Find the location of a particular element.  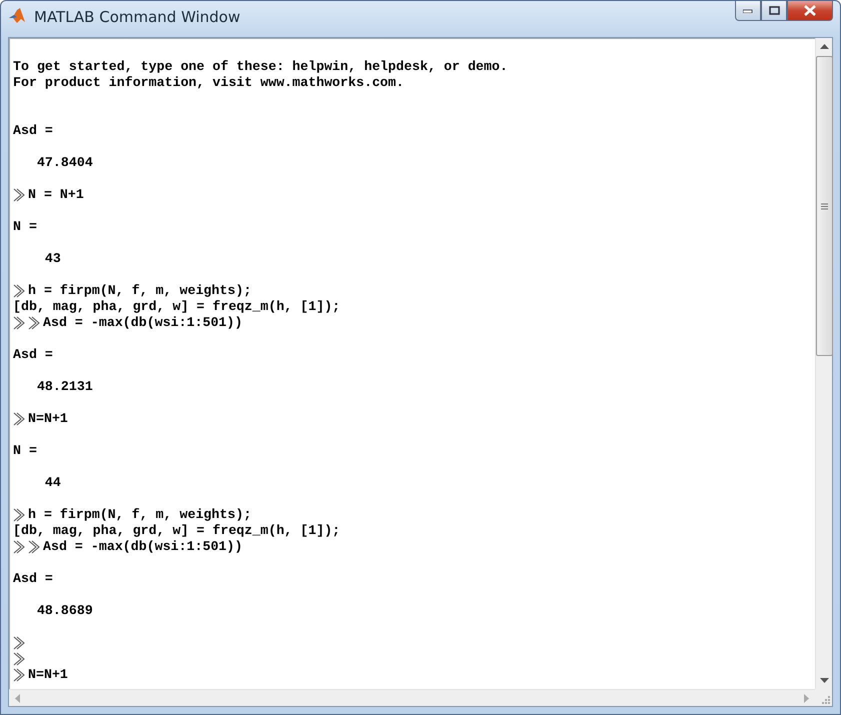

console-text: 48.2131 is located at coordinates (64, 387).